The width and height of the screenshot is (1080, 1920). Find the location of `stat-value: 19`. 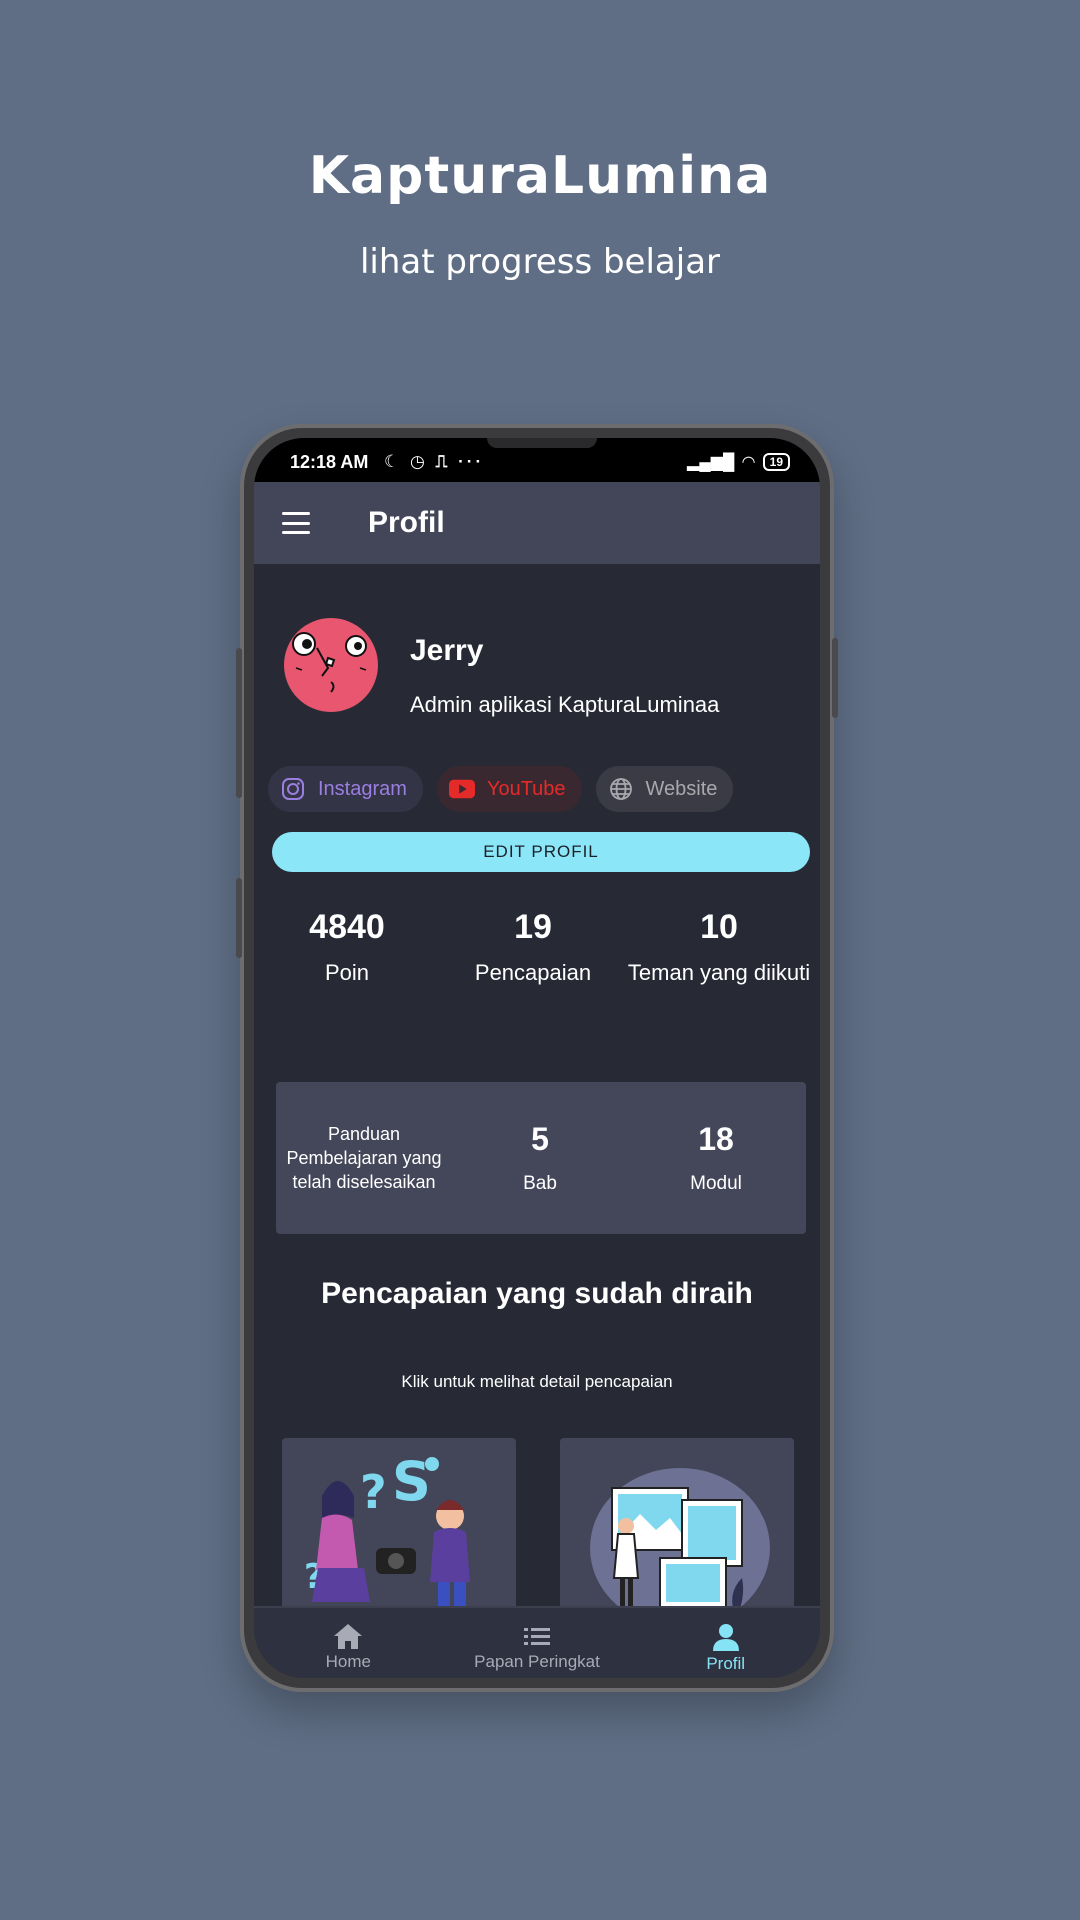

stat-value: 19 is located at coordinates (533, 927).